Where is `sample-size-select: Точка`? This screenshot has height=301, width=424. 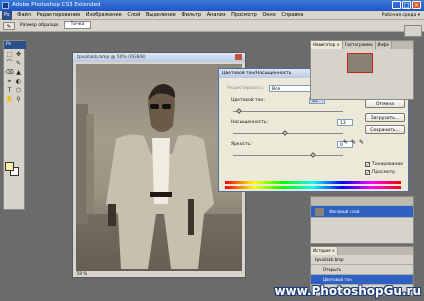 sample-size-select: Точка is located at coordinates (77, 24).